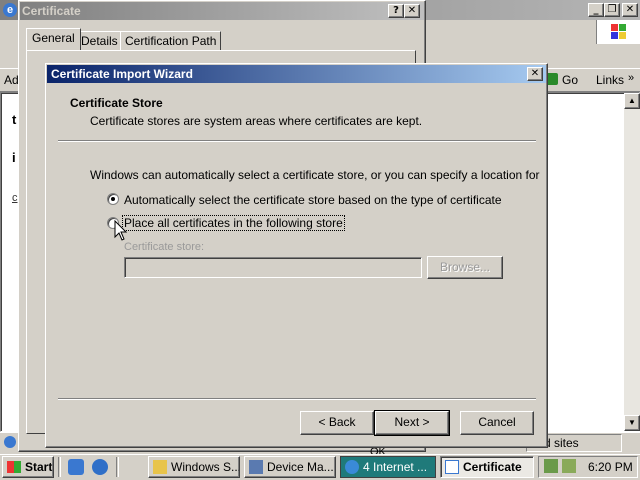 This screenshot has width=640, height=480. I want to click on tab-details: Details, so click(99, 41).